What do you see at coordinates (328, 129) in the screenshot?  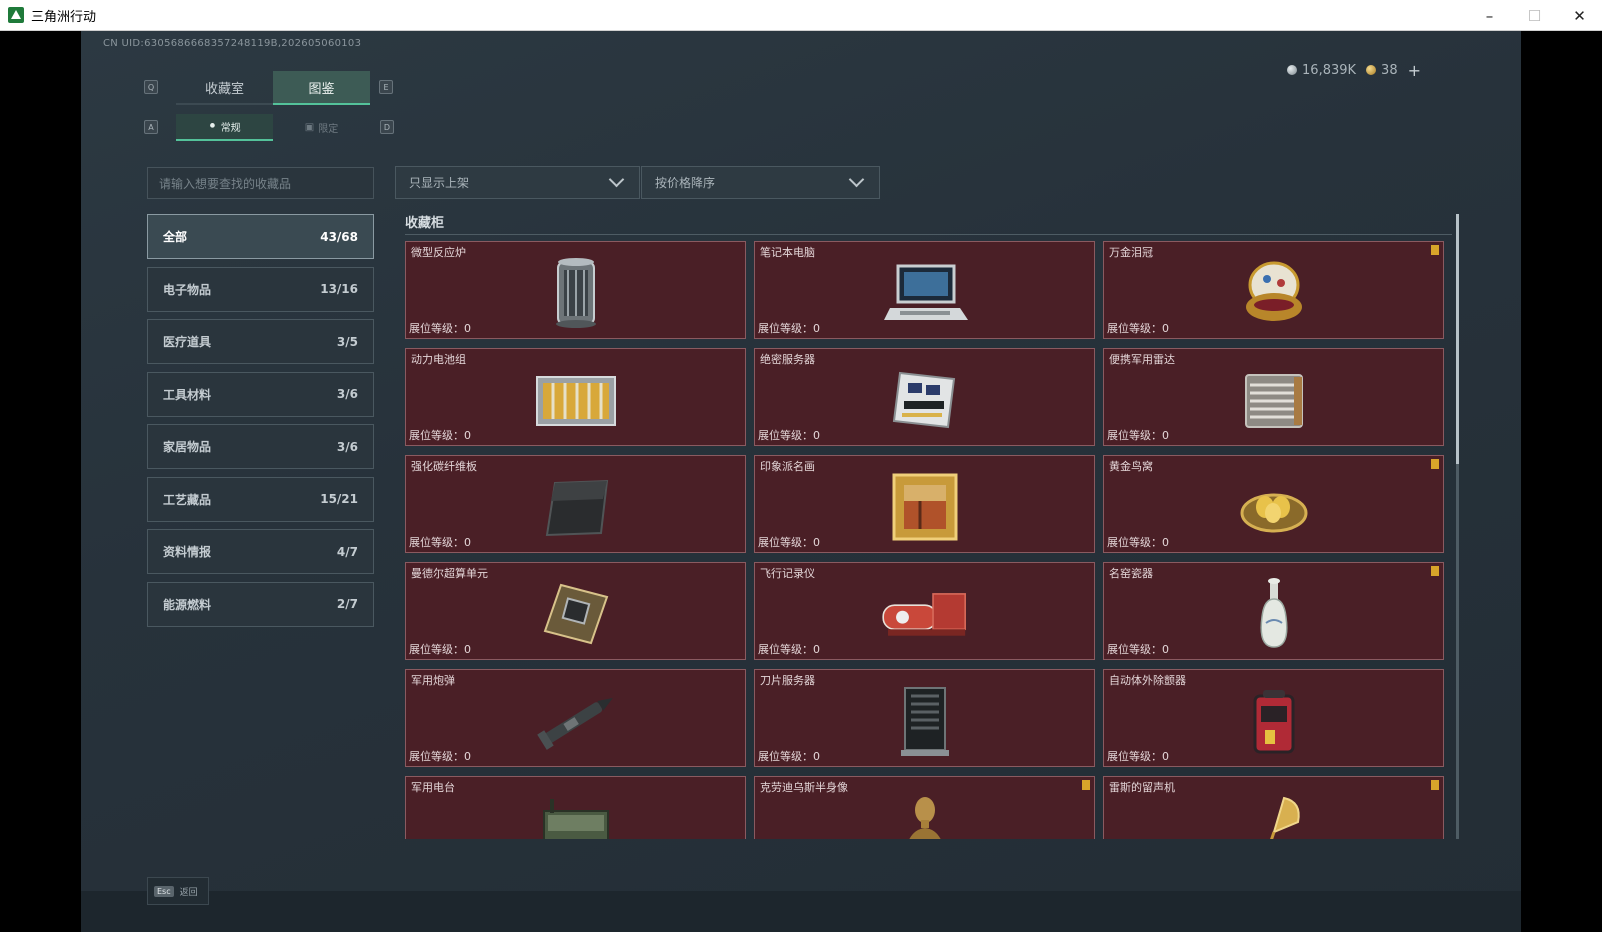 I see `subtab-limited-label: 限定` at bounding box center [328, 129].